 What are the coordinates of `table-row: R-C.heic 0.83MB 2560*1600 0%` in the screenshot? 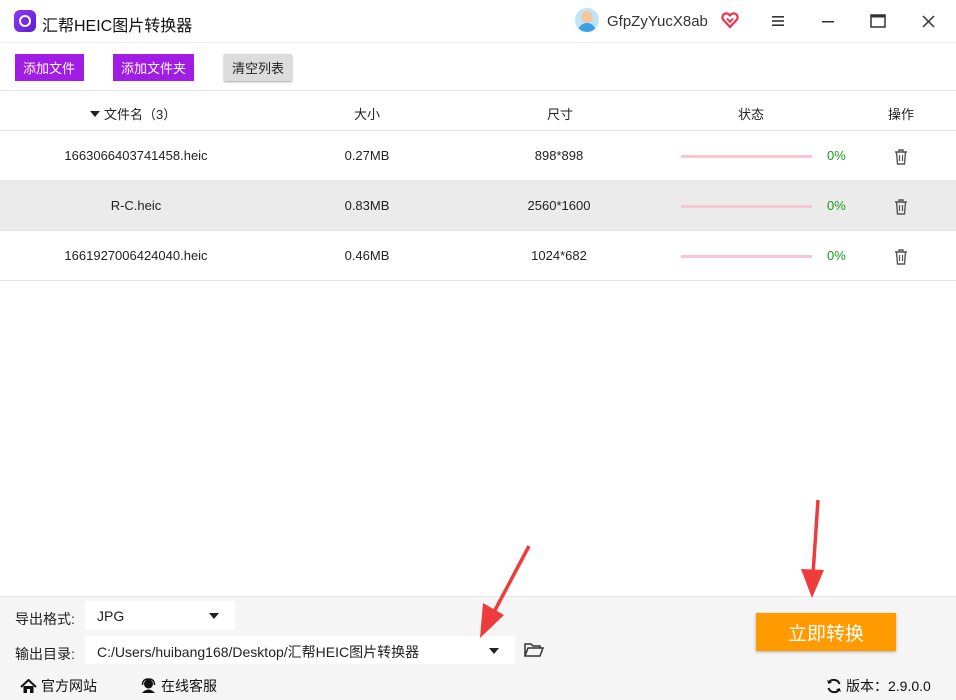 It's located at (478, 206).